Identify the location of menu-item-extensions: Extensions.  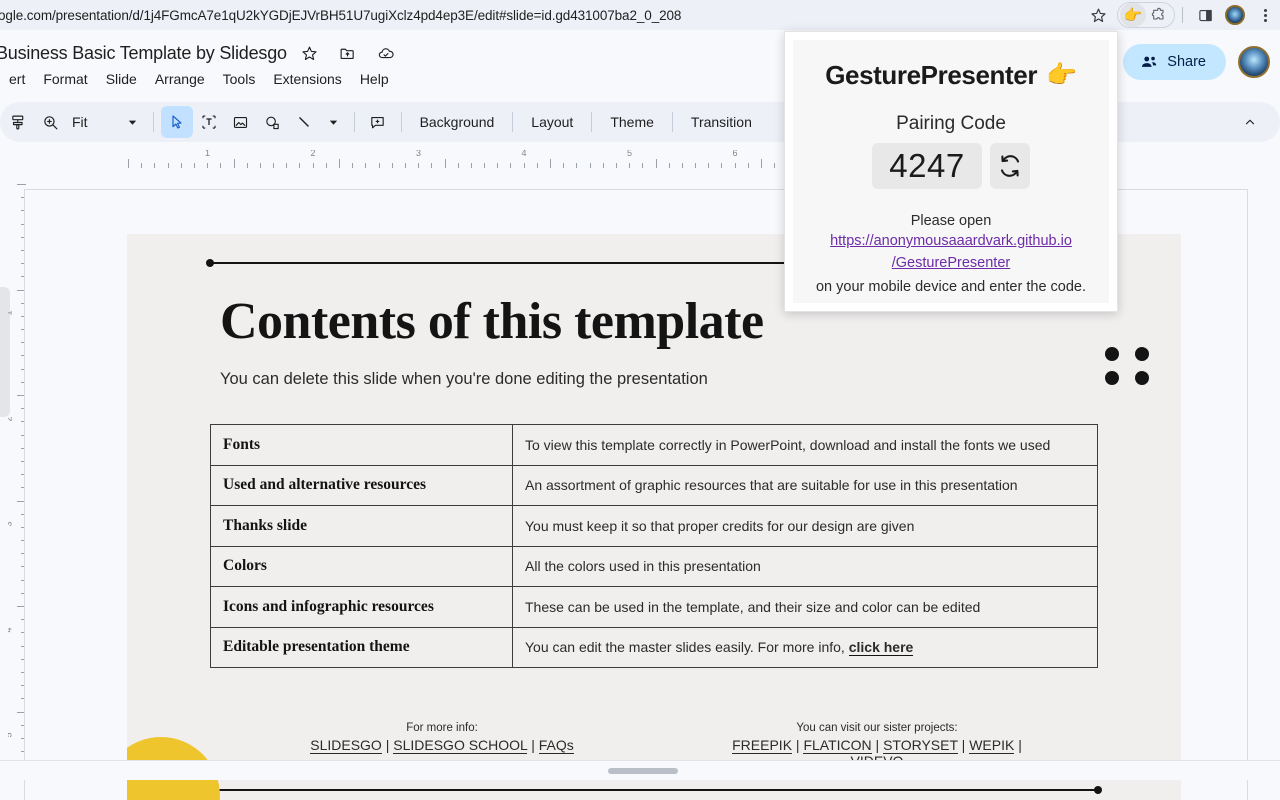
(307, 79).